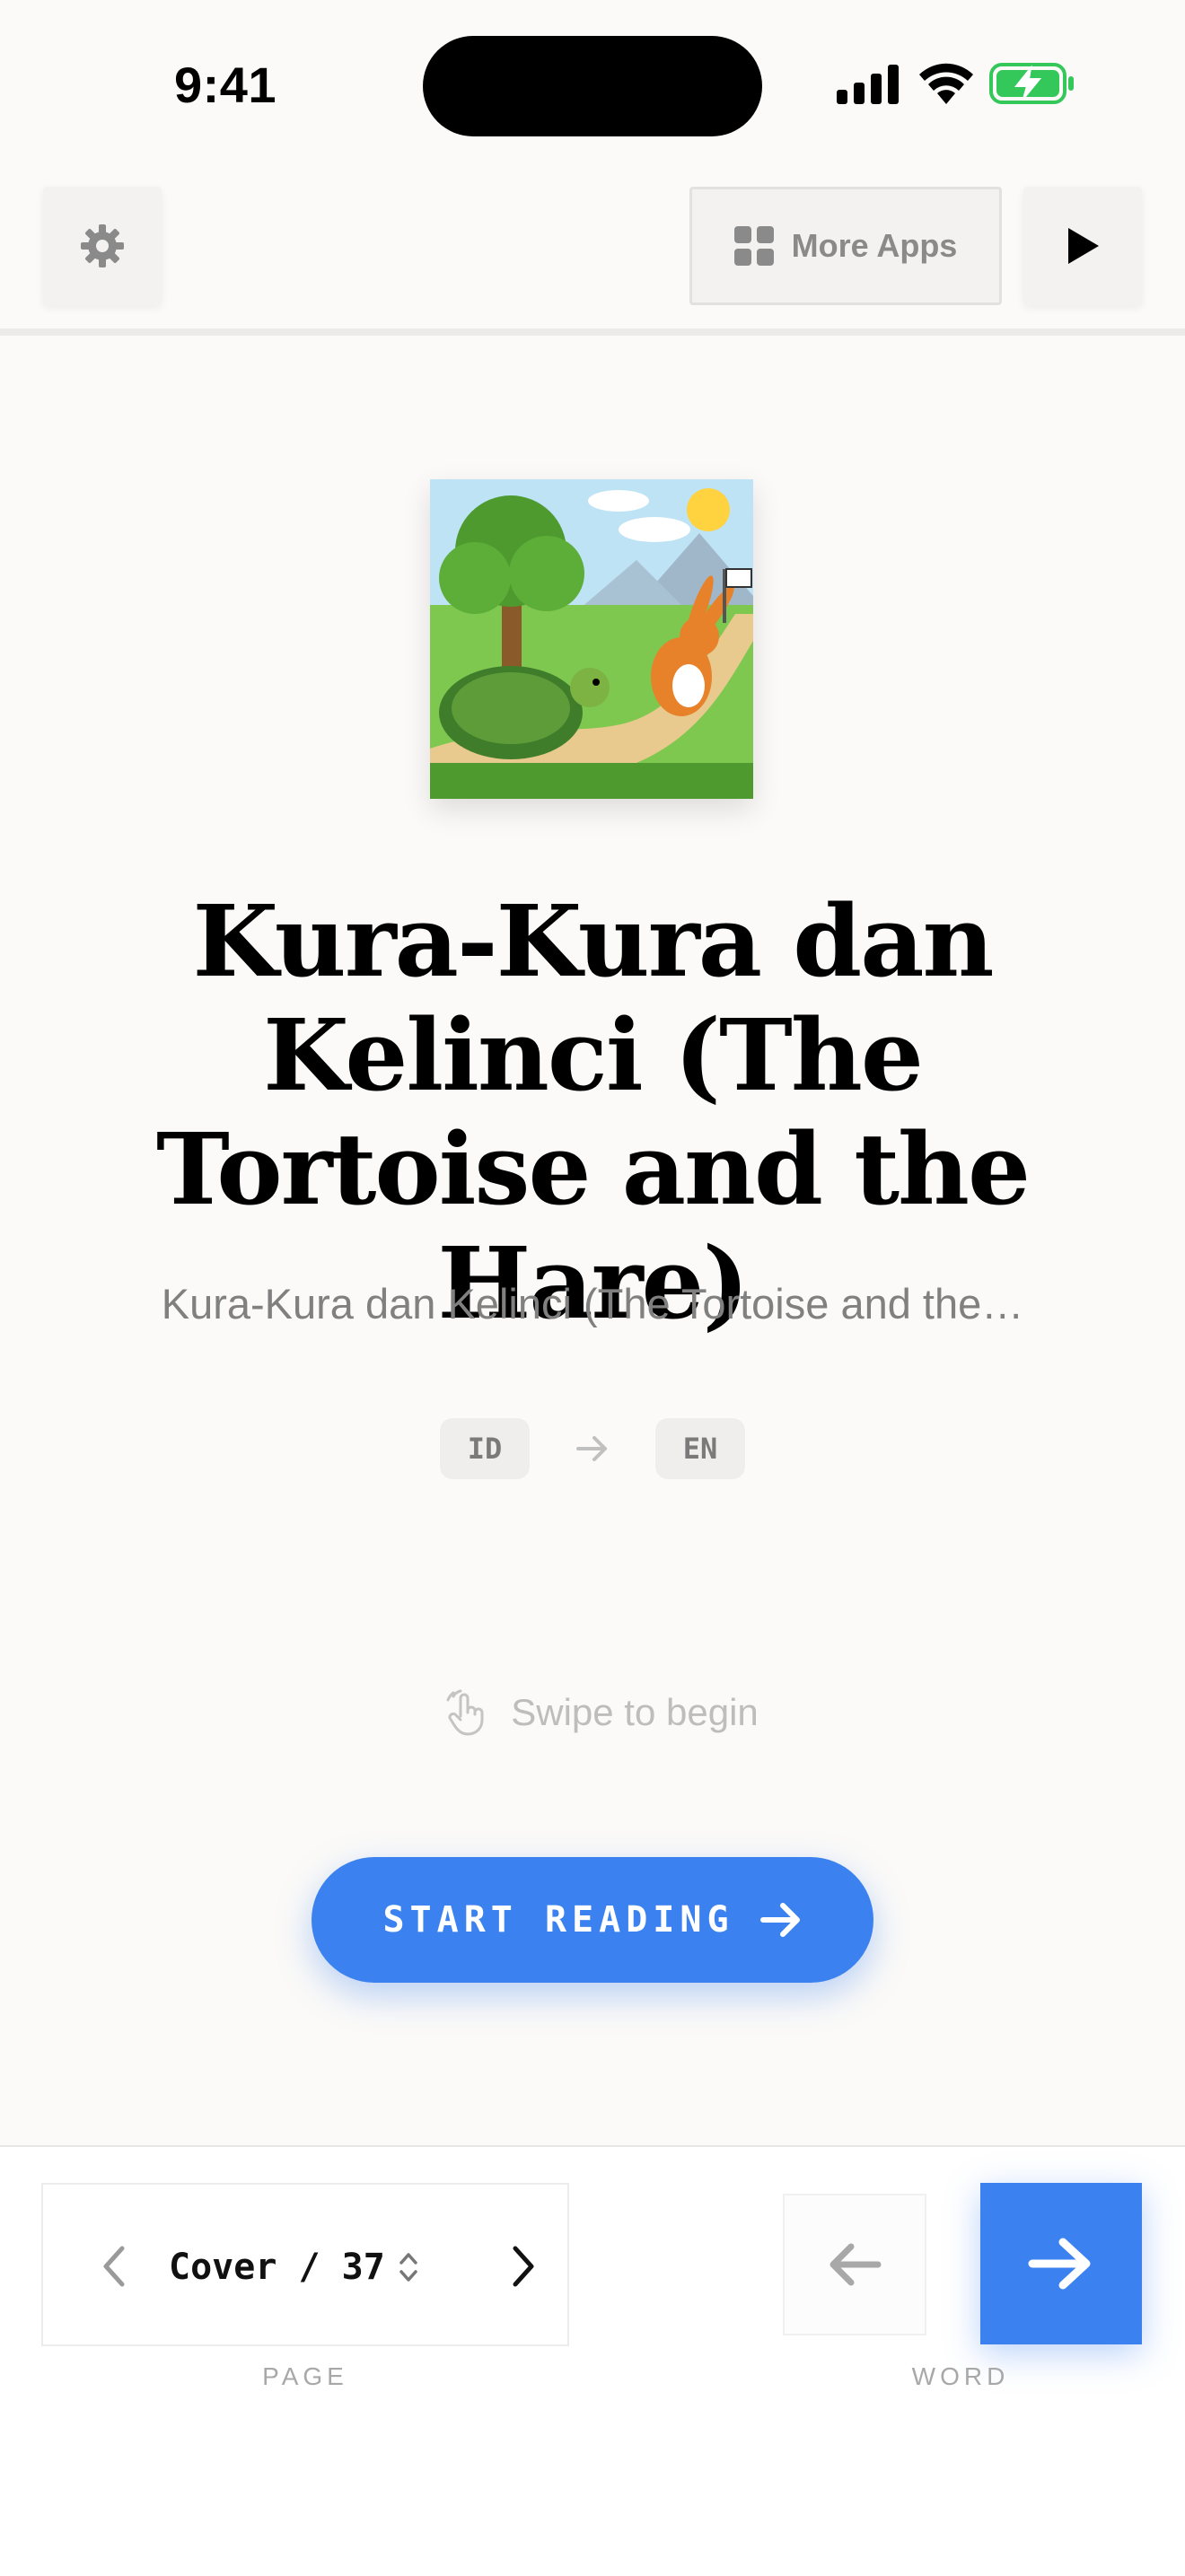 The width and height of the screenshot is (1185, 2576). I want to click on page-selector: Cover / 37, so click(321, 2267).